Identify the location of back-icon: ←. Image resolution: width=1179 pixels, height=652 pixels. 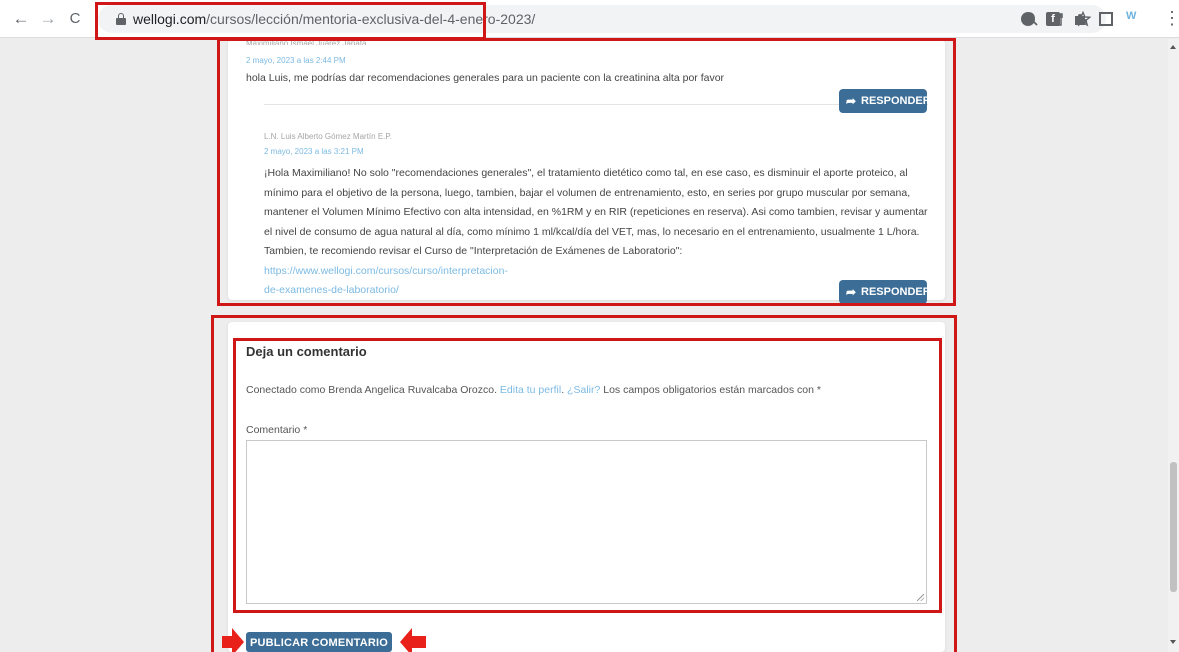
(21, 19).